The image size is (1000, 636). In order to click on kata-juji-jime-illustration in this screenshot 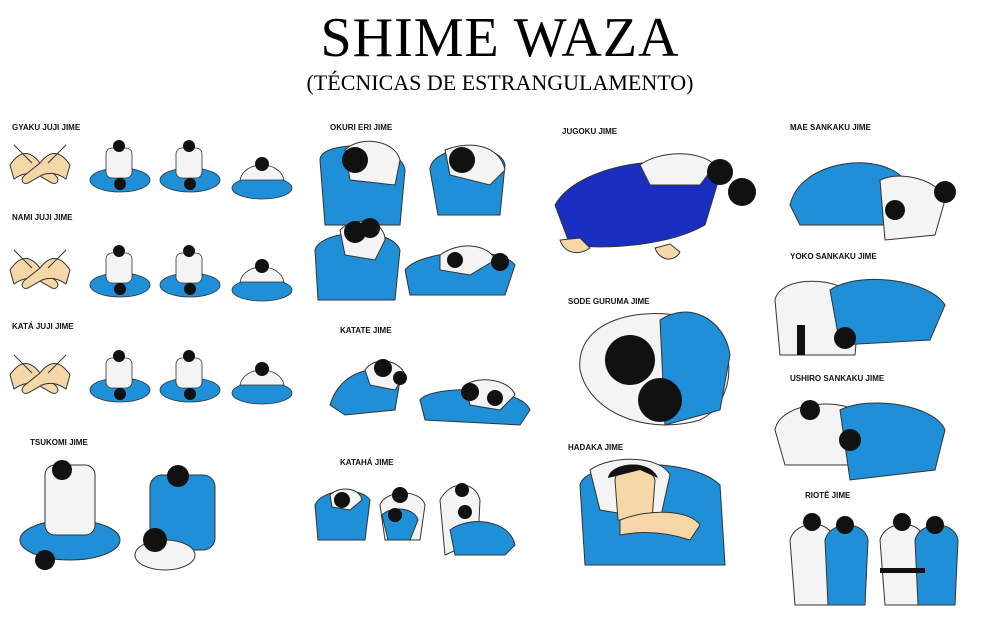, I will do `click(151, 377)`.